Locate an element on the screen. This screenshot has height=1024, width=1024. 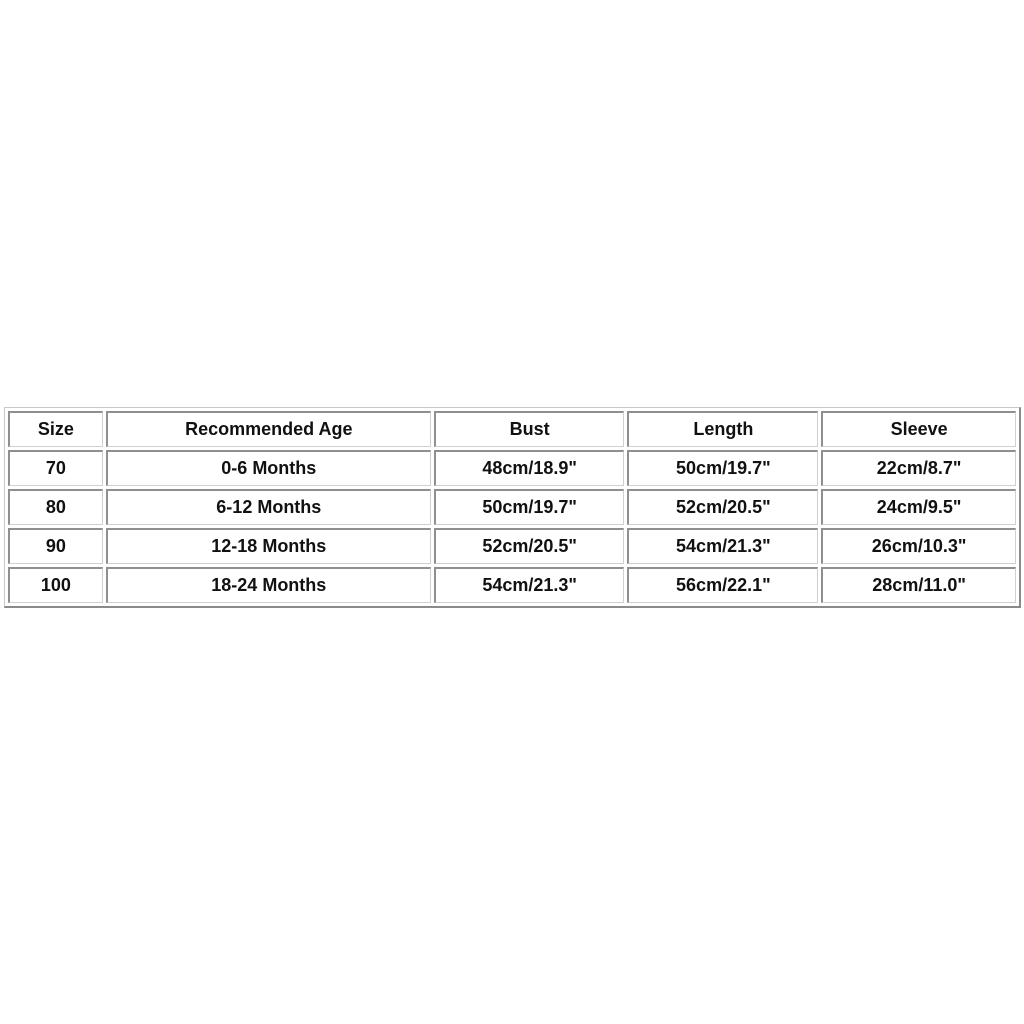
header-row: Size Recommended Age Bust Length Sleeve is located at coordinates (512, 429).